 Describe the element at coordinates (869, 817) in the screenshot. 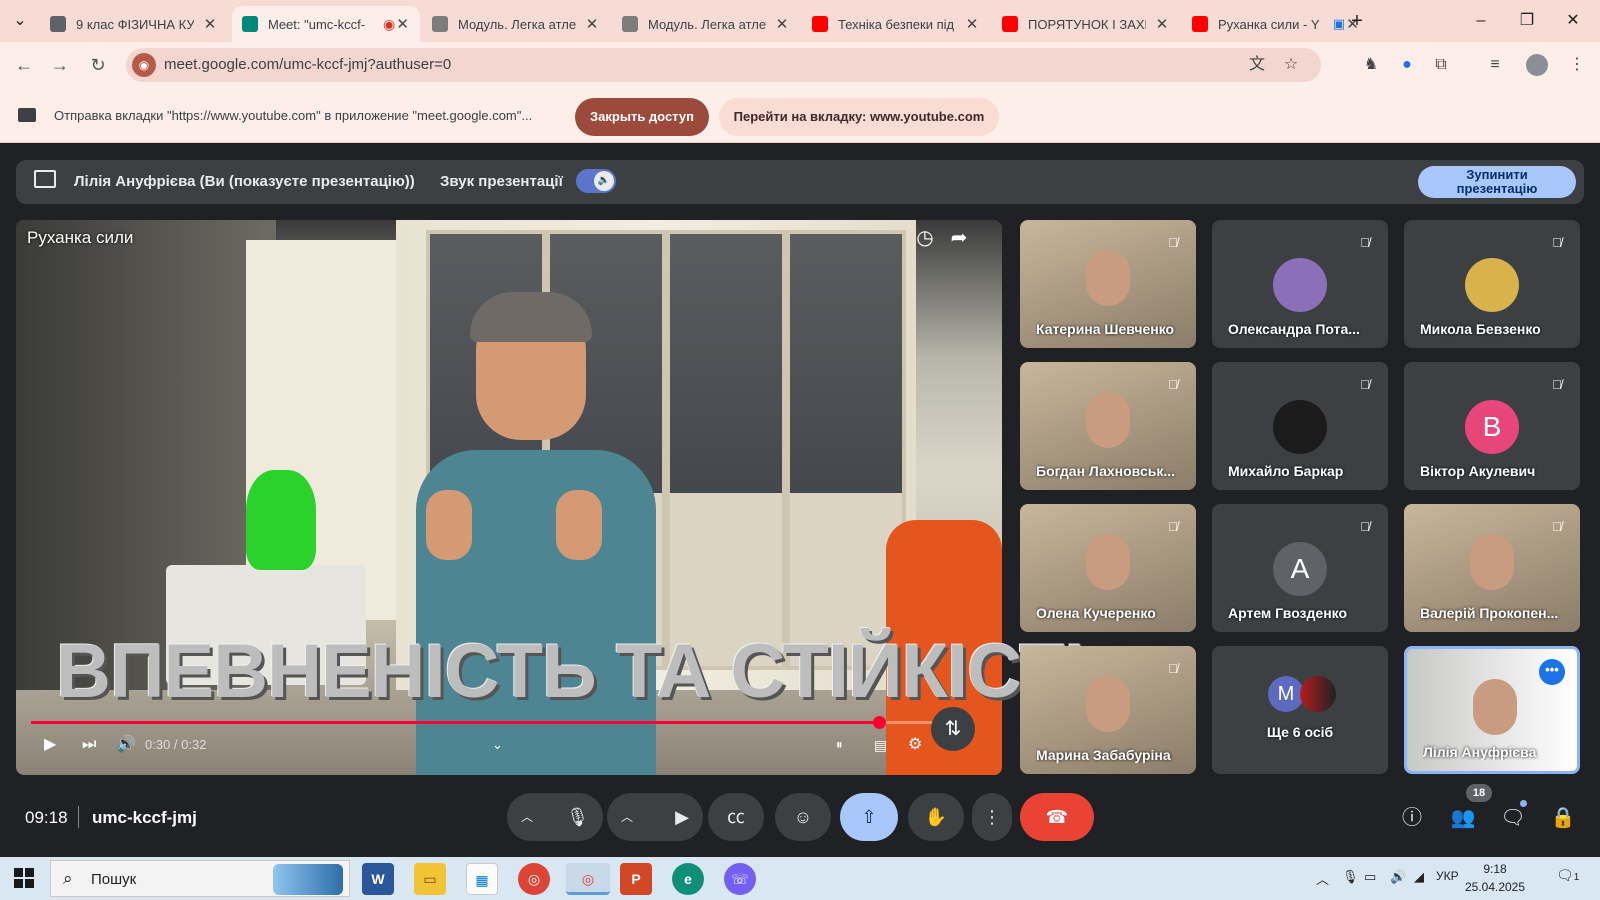

I see `present-now-button: ⇧` at that location.